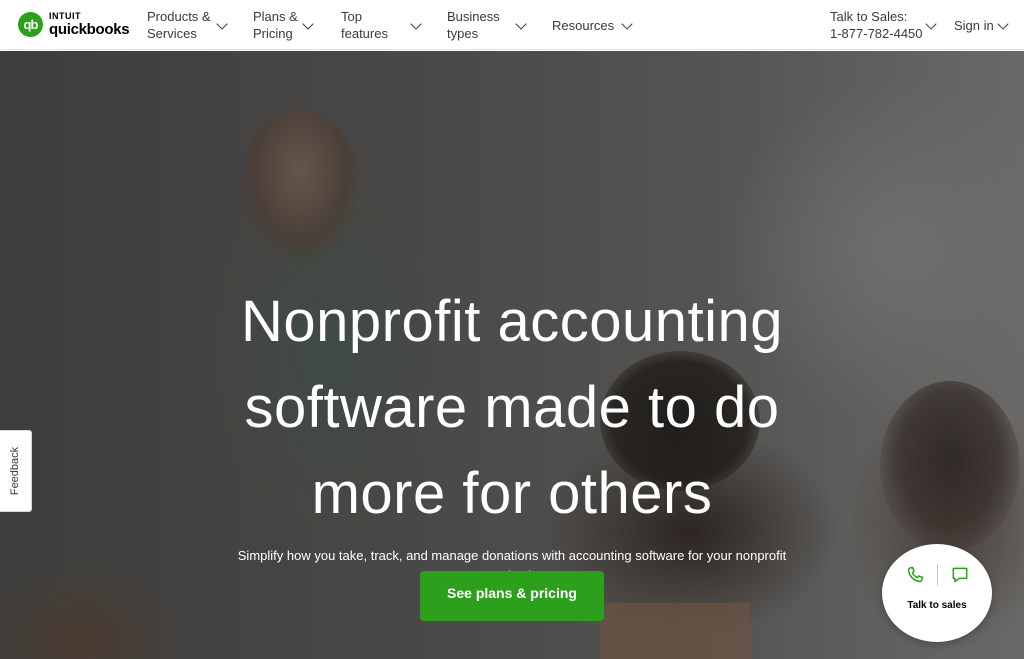  What do you see at coordinates (512, 493) in the screenshot?
I see `hero-title-line: more for others` at bounding box center [512, 493].